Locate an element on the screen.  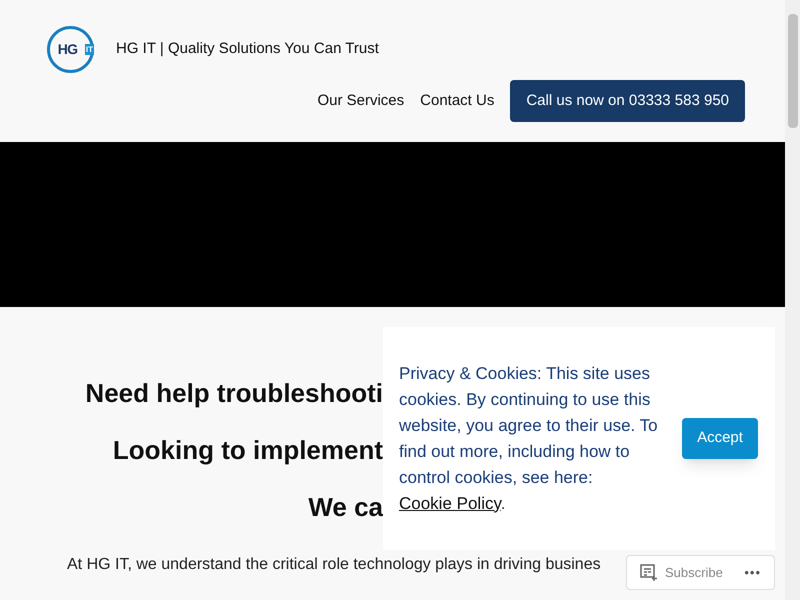
nav-link: Contact Us is located at coordinates (457, 101).